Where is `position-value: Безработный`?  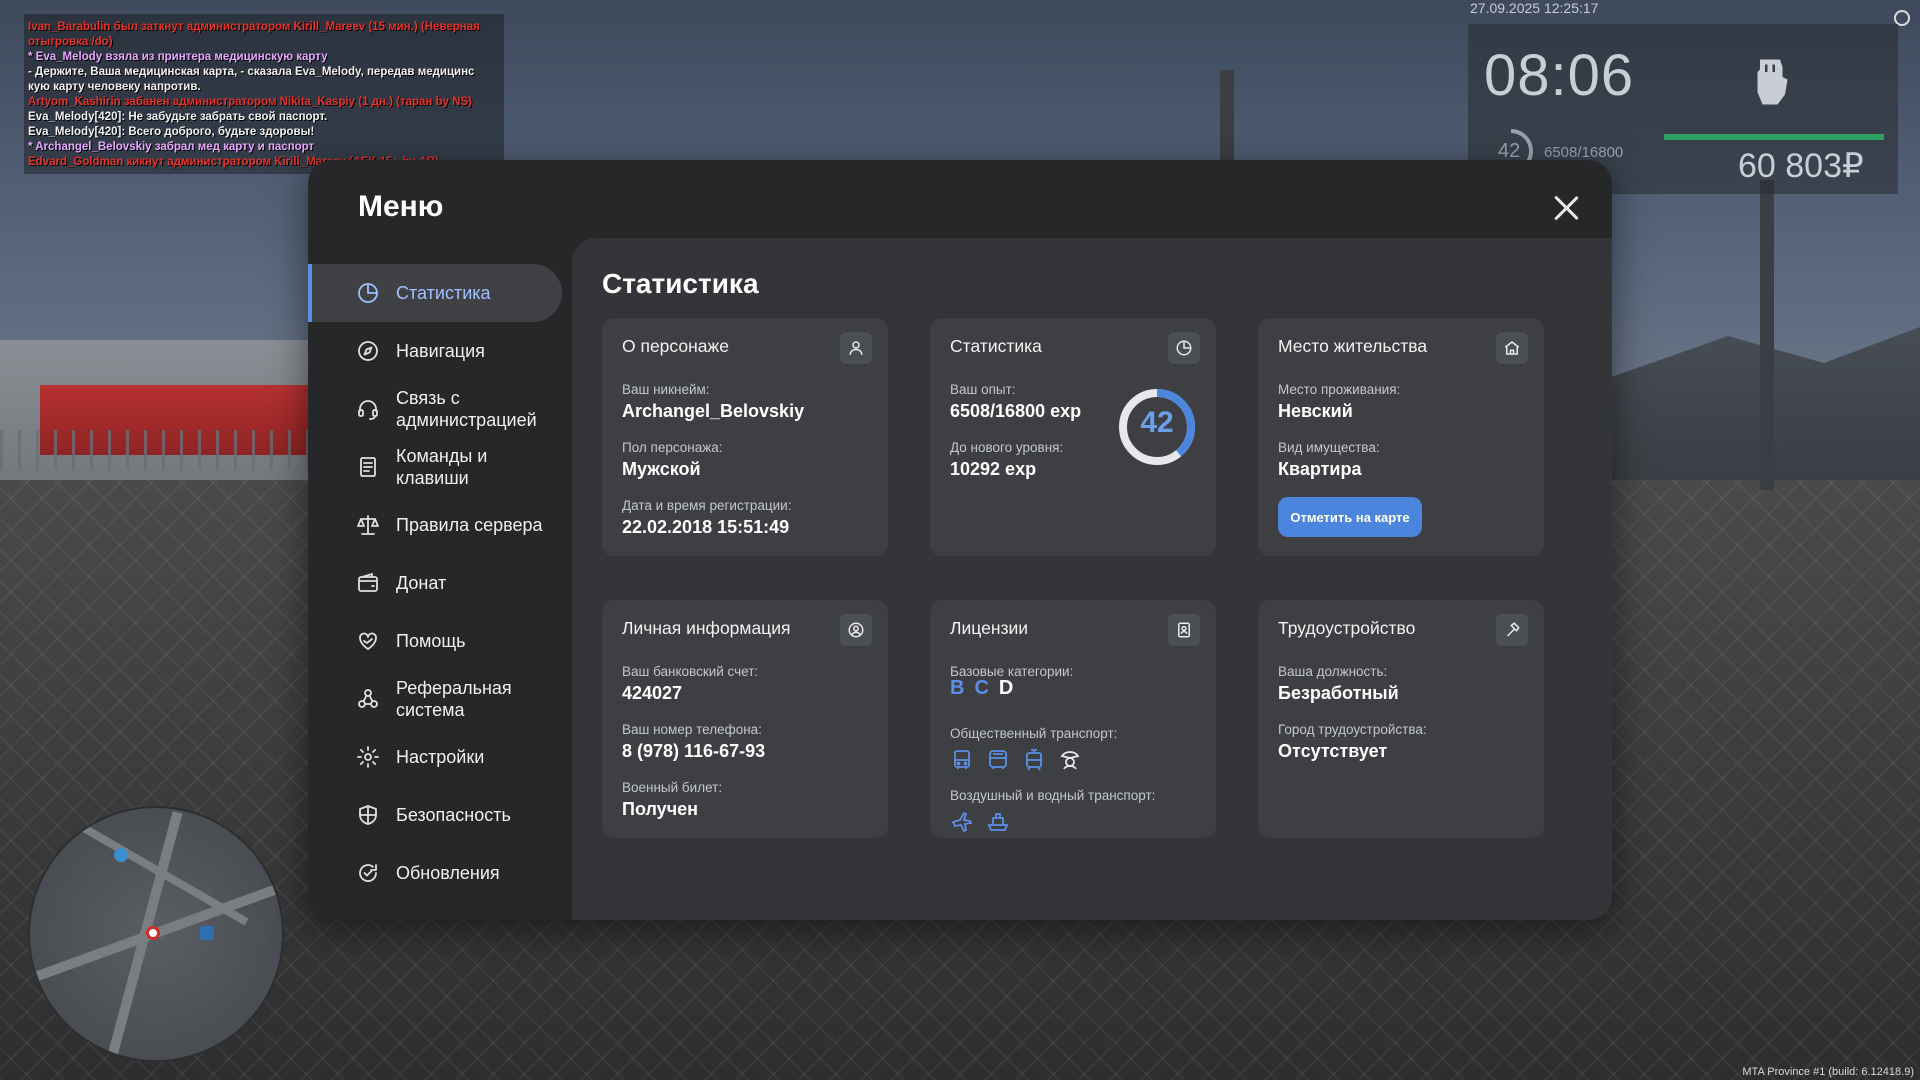 position-value: Безработный is located at coordinates (1338, 693).